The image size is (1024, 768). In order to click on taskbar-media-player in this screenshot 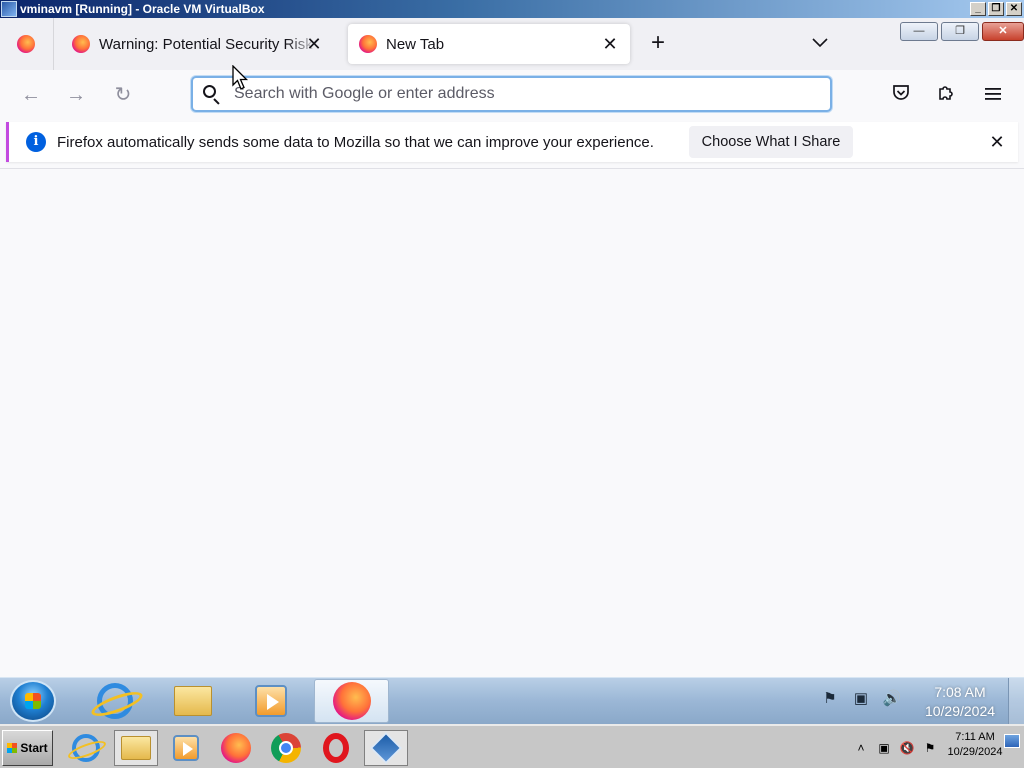, I will do `click(271, 701)`.